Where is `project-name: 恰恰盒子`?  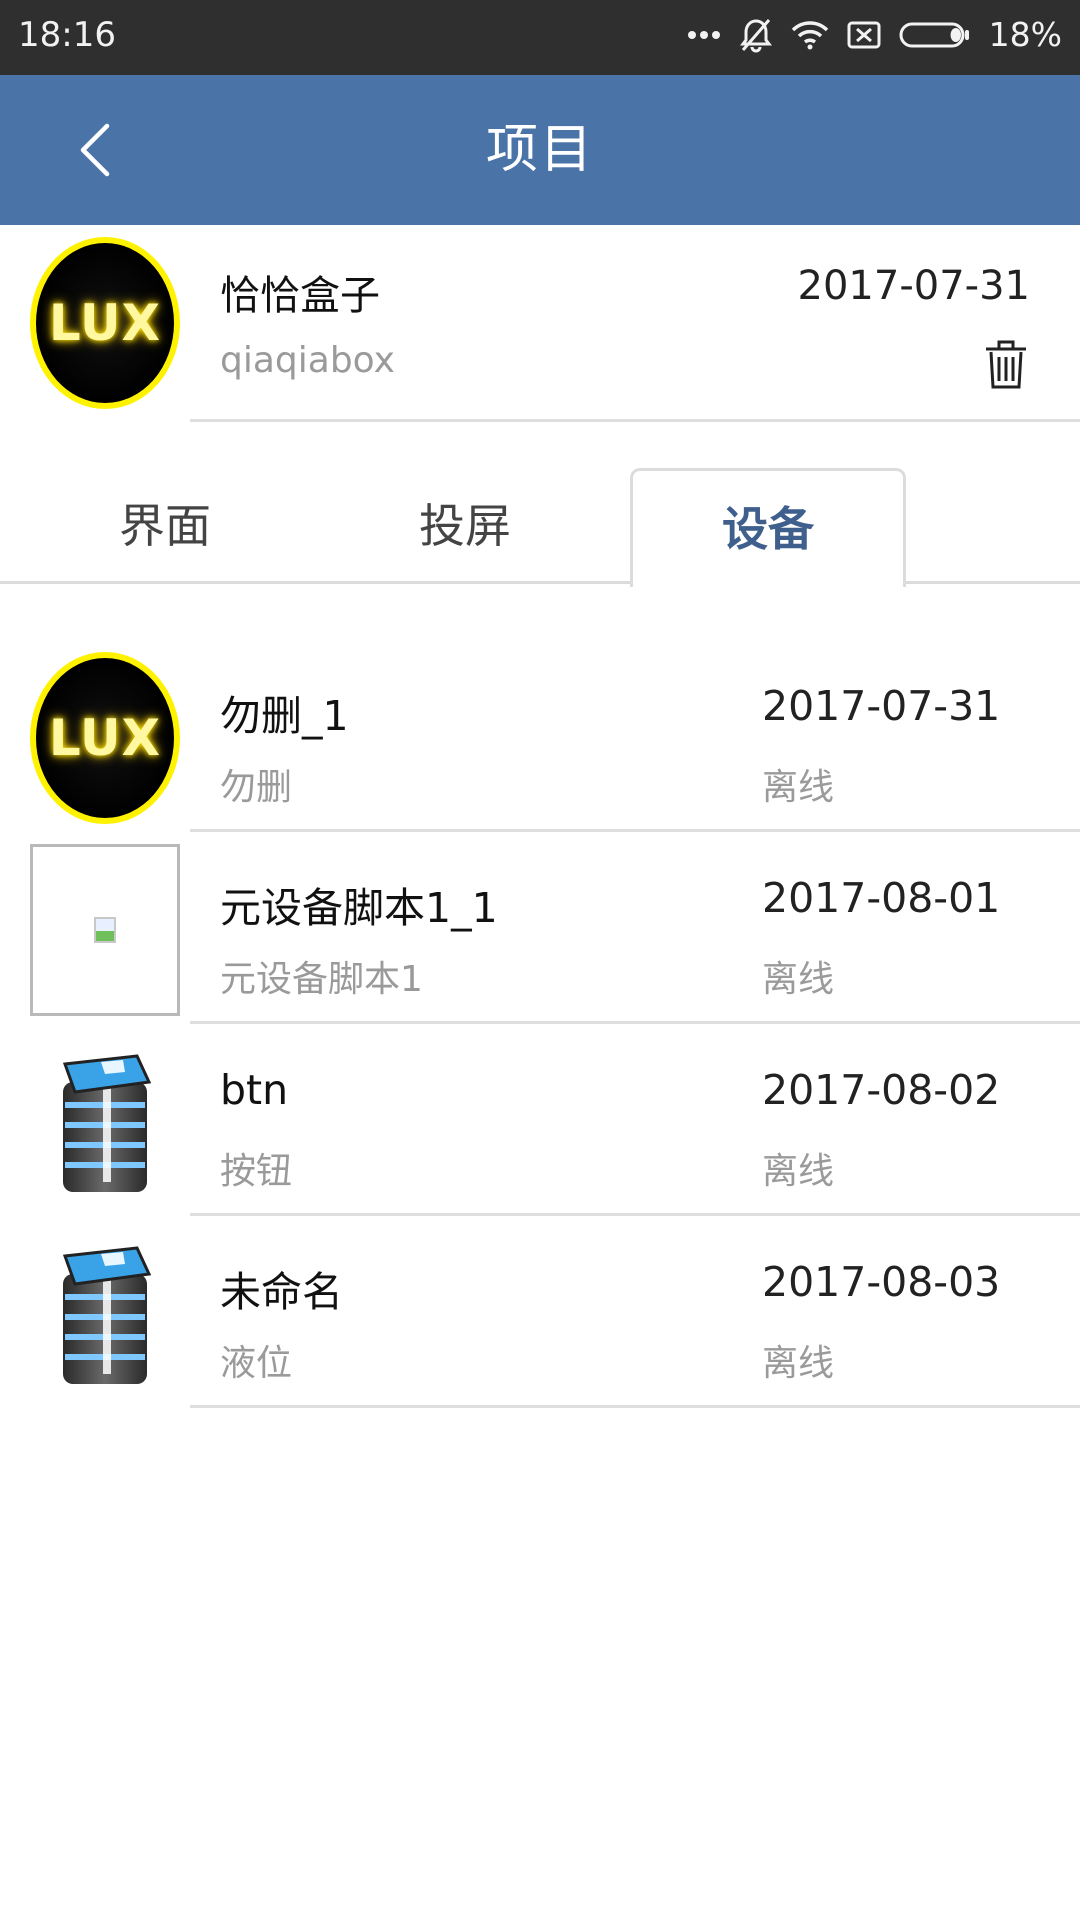
project-name: 恰恰盒子 is located at coordinates (300, 296).